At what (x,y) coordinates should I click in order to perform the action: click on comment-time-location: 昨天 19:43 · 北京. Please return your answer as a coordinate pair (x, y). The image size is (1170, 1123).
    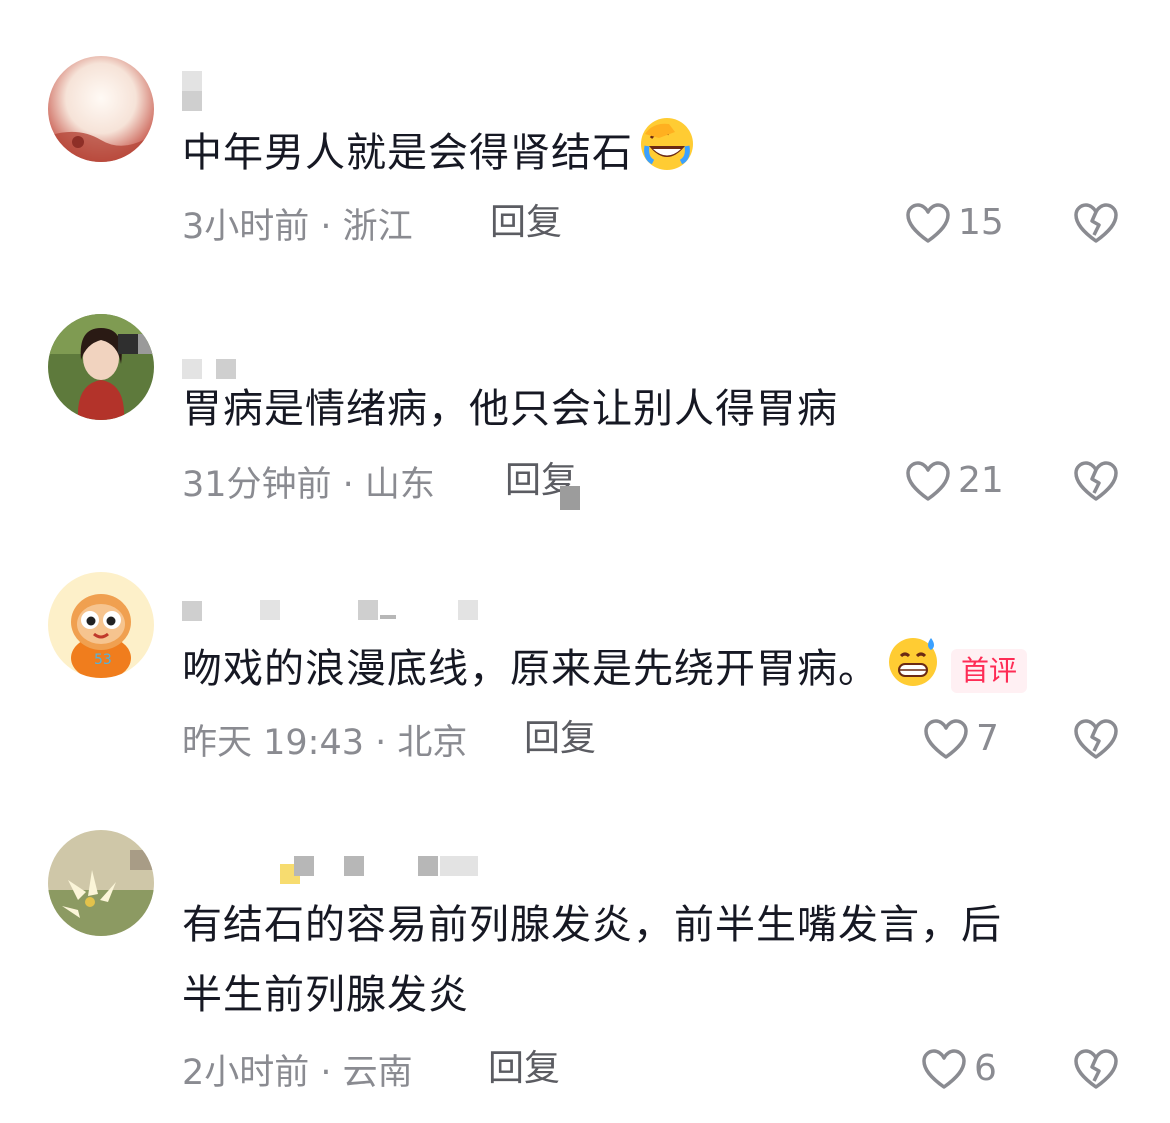
    Looking at the image, I should click on (325, 742).